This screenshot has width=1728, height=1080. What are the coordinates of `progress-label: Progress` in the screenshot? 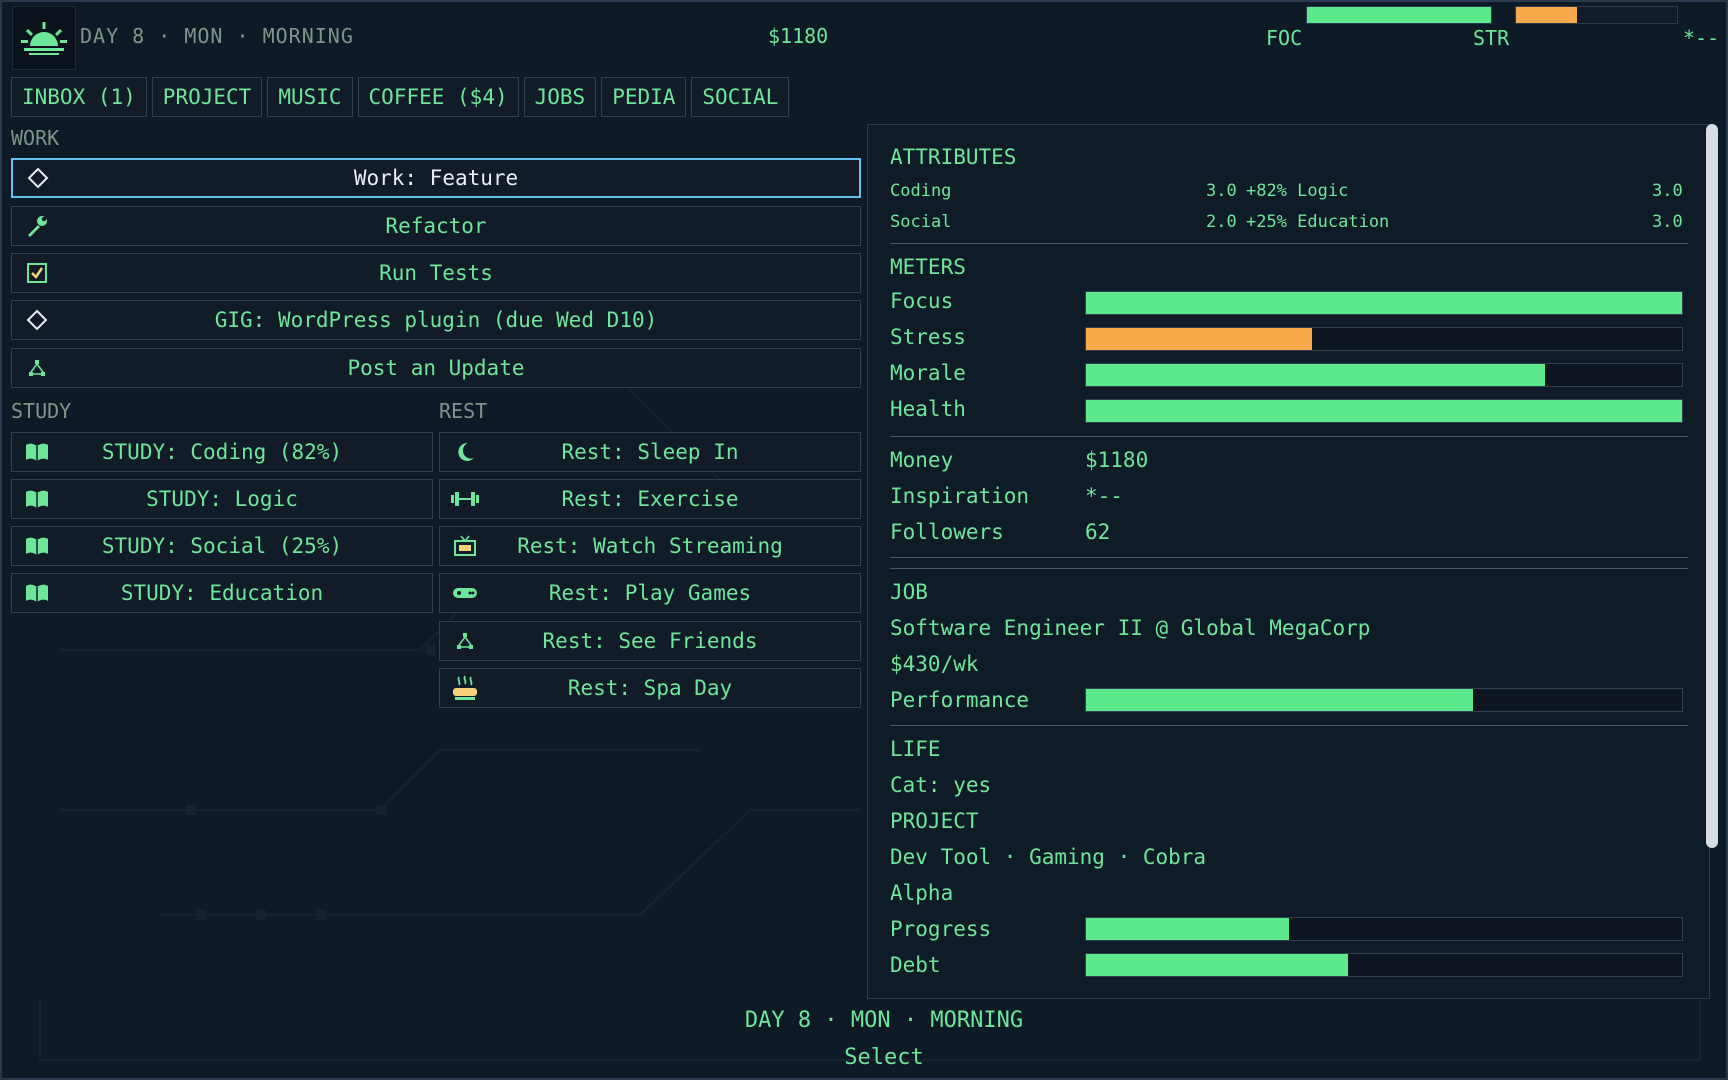 It's located at (941, 929).